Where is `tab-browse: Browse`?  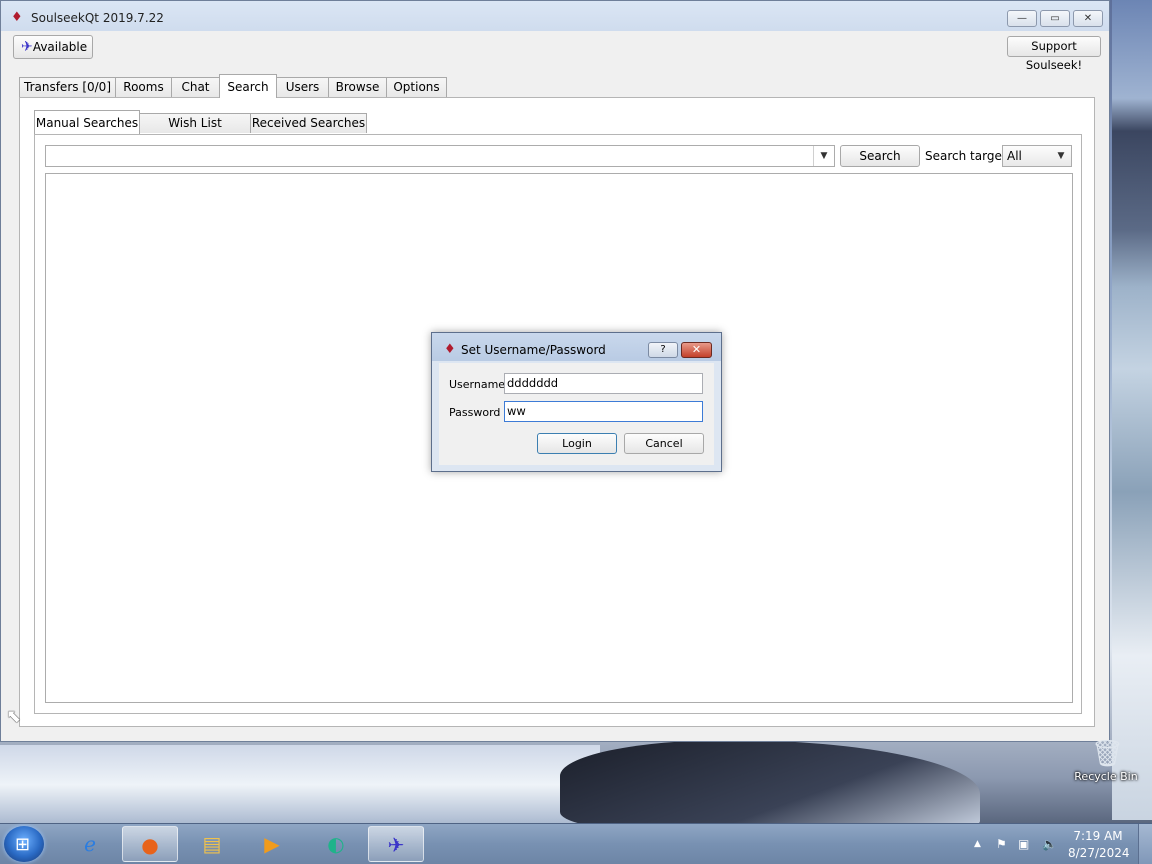 tab-browse: Browse is located at coordinates (357, 87).